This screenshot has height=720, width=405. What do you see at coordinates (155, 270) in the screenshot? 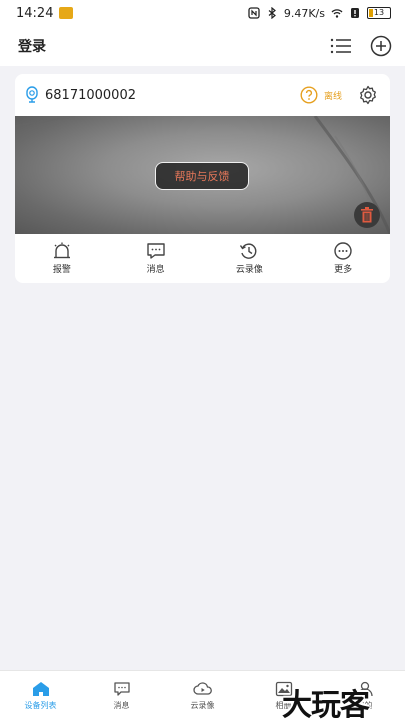
I see `message-label: 消息` at bounding box center [155, 270].